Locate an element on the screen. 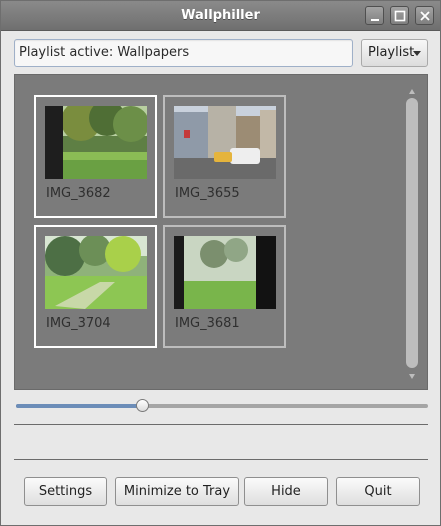 The height and width of the screenshot is (526, 441). hide-button: Hide is located at coordinates (286, 491).